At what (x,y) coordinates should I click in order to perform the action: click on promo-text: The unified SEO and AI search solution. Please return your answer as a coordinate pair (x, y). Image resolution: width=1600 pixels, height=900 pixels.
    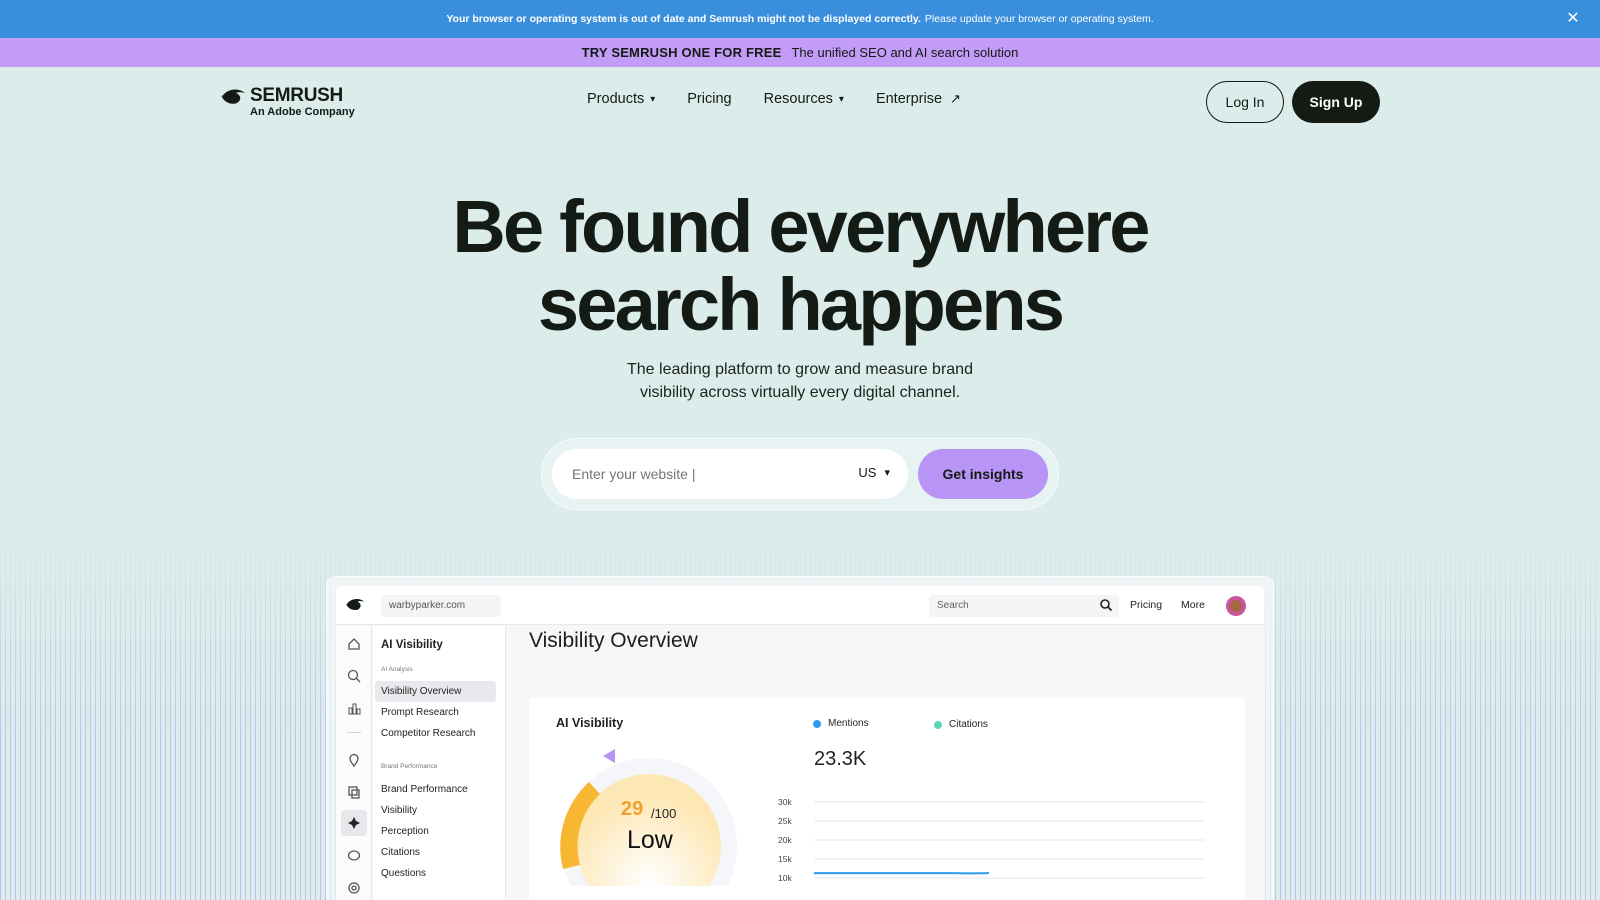
    Looking at the image, I should click on (905, 52).